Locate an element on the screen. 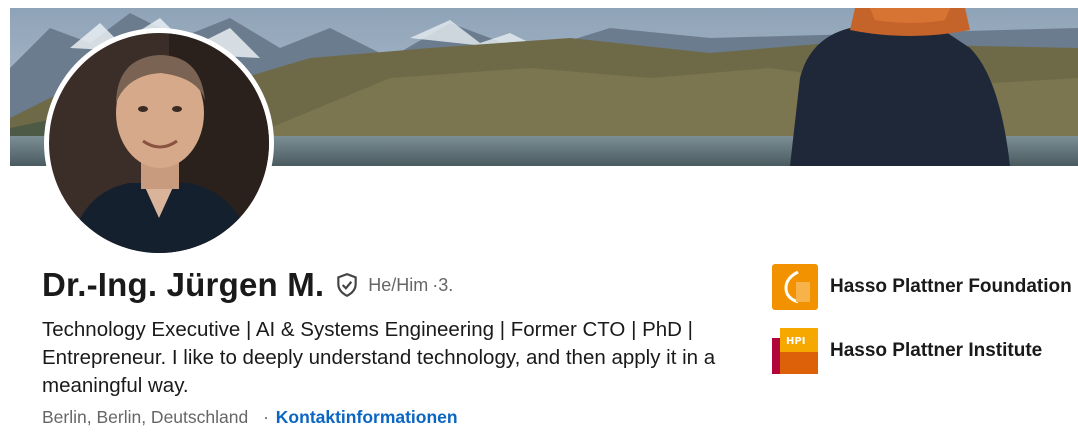 The width and height of the screenshot is (1078, 433). pronouns: He/Him is located at coordinates (398, 284).